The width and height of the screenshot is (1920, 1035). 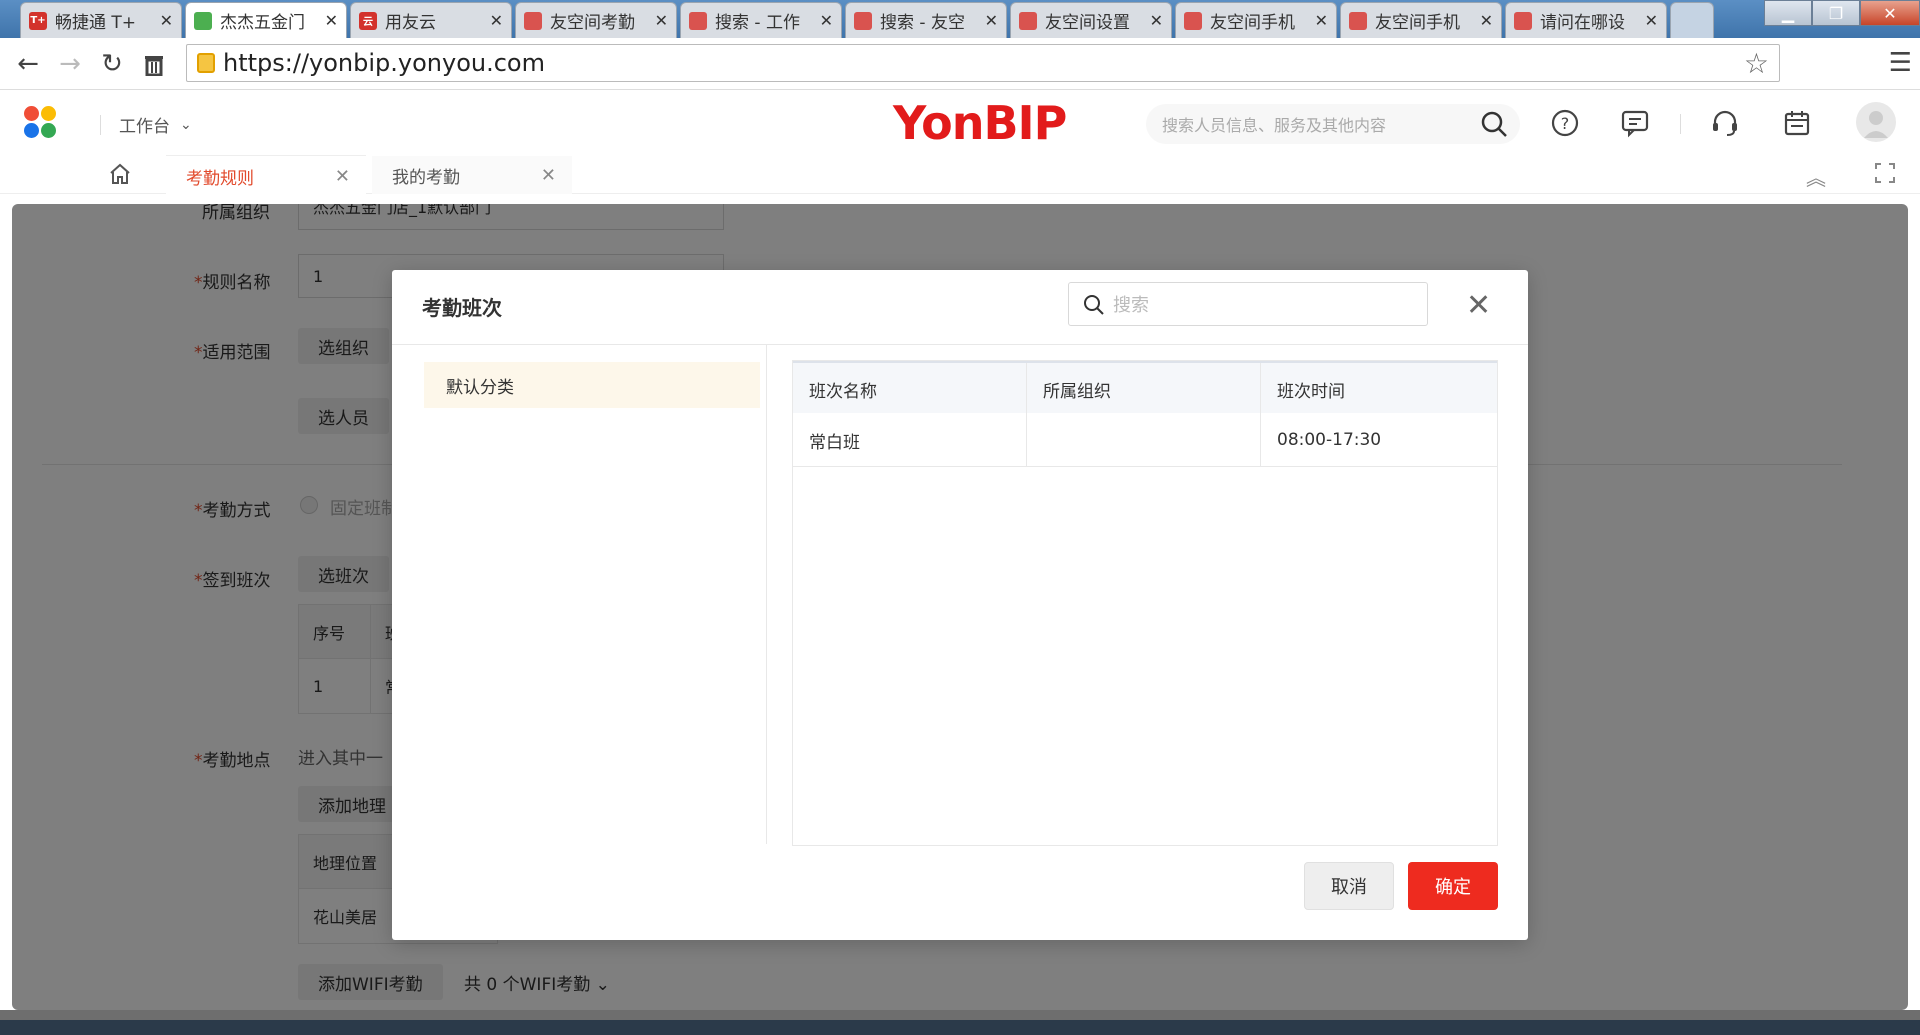 I want to click on address-bar: ← → ↻ https://yonbip.yonyou.com ☆ ☰, so click(x=960, y=64).